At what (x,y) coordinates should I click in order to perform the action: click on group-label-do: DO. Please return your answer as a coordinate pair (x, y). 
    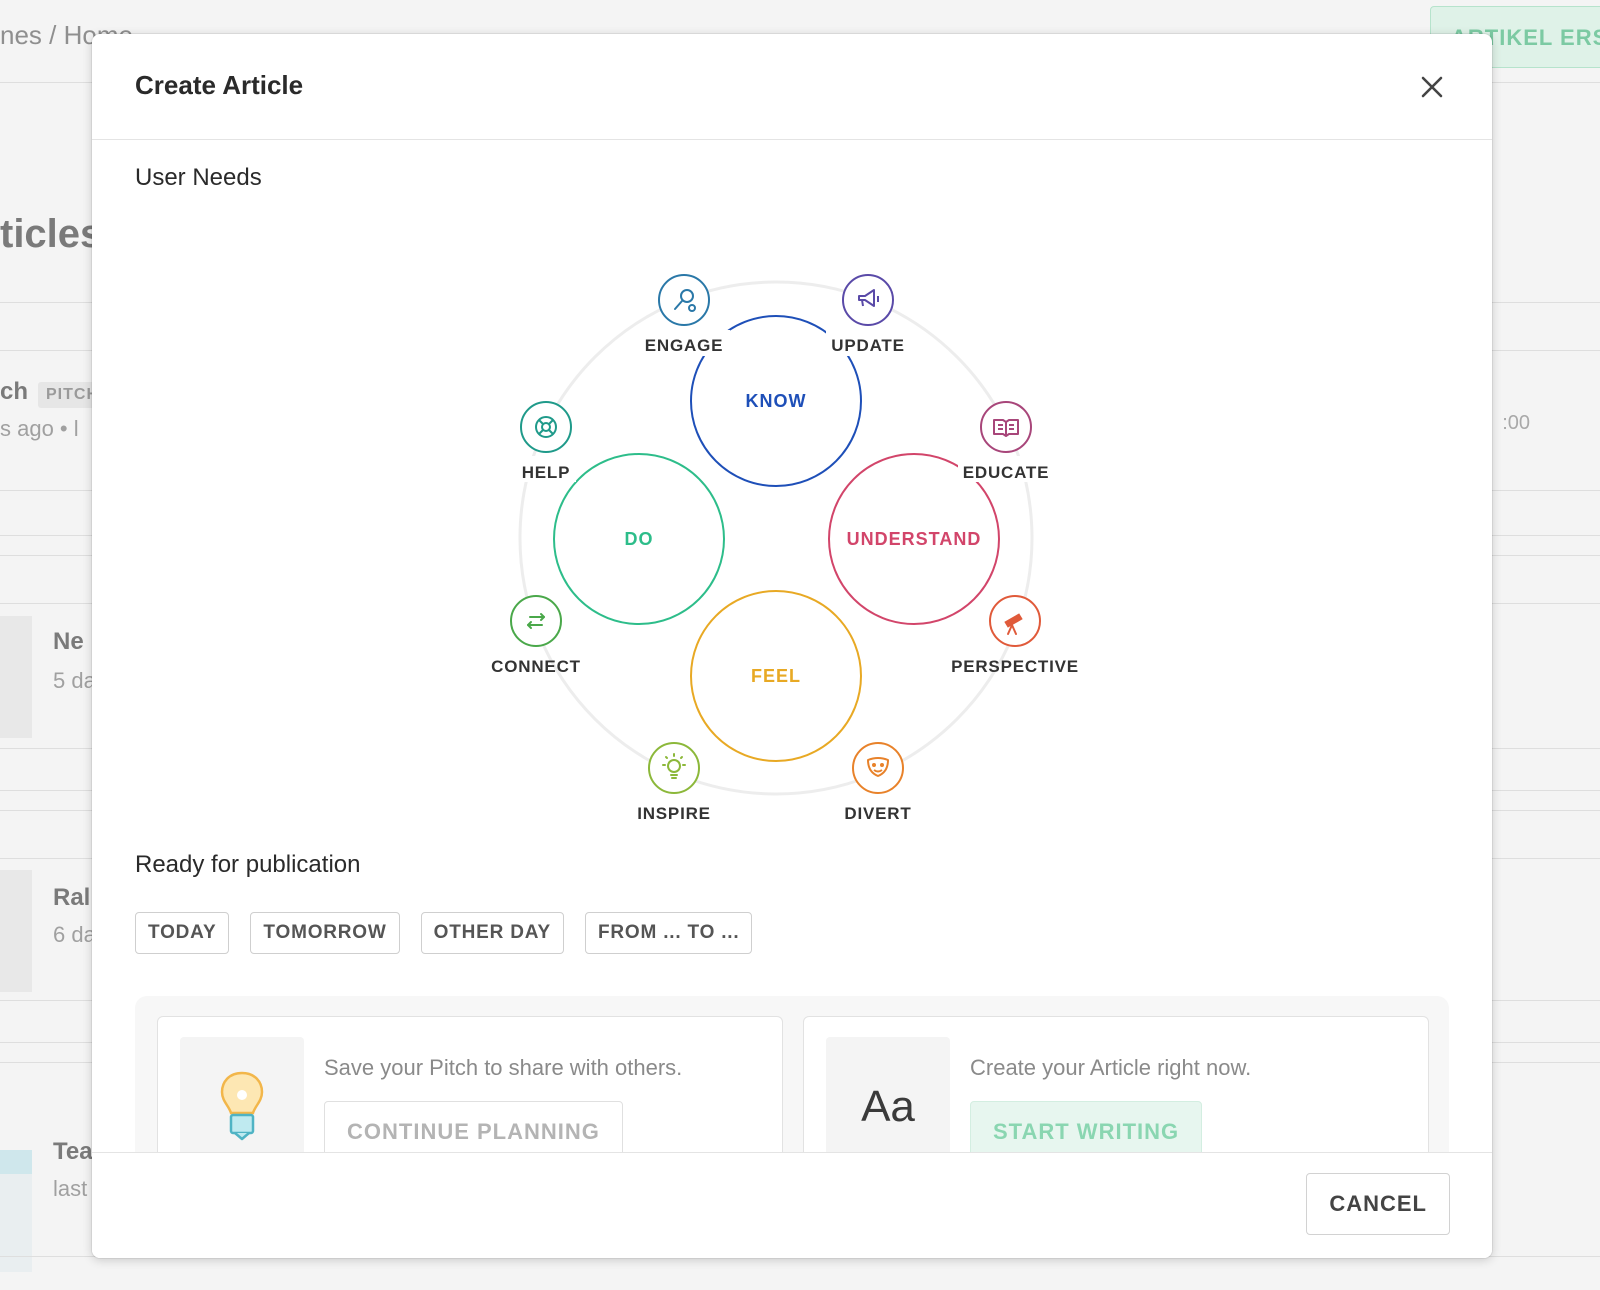
    Looking at the image, I should click on (639, 539).